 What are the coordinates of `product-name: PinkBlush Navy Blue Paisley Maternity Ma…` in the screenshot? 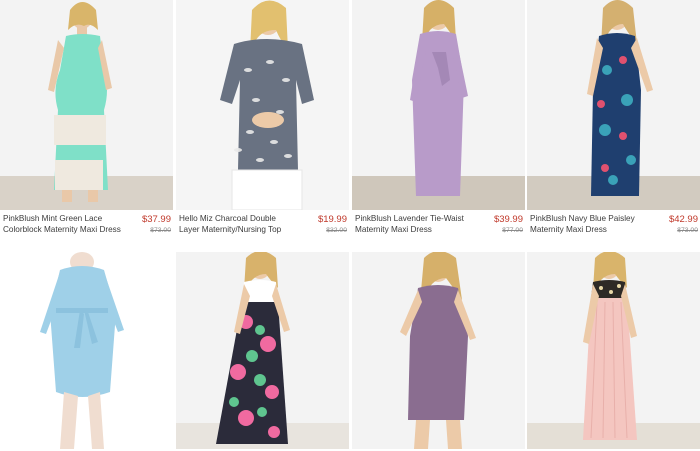 It's located at (589, 224).